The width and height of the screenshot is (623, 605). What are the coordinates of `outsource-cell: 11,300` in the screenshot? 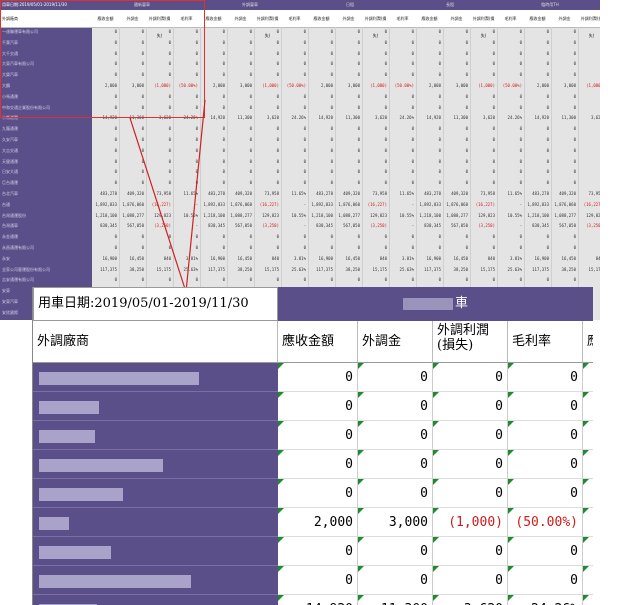 It's located at (395, 600).